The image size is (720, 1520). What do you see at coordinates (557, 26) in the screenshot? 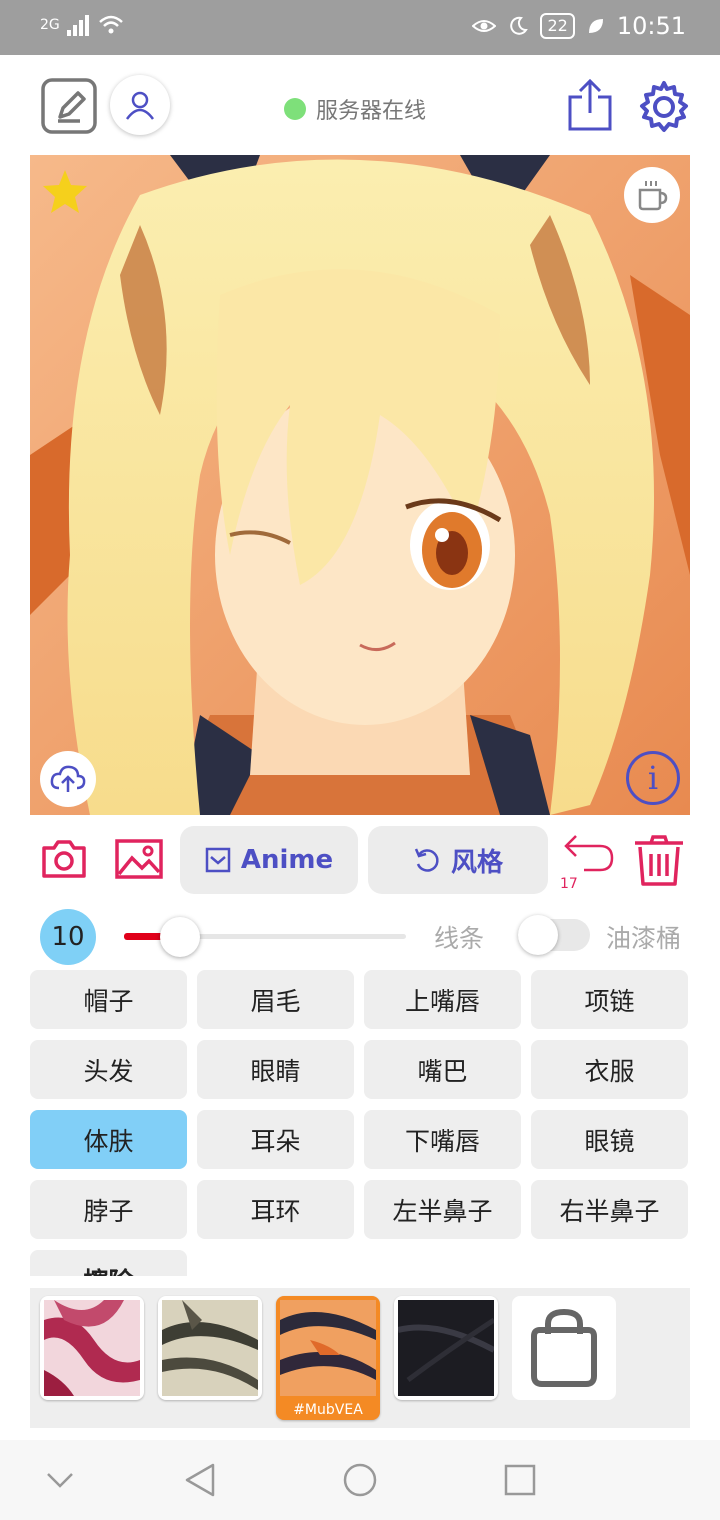
I see `battery-level: 22` at bounding box center [557, 26].